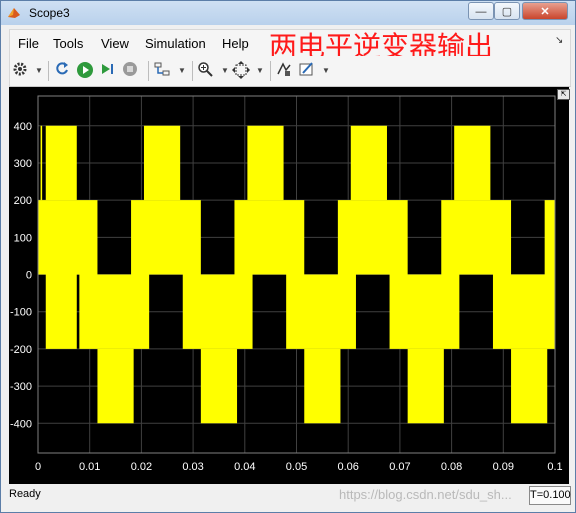  I want to click on step-forward-icon, so click(109, 71).